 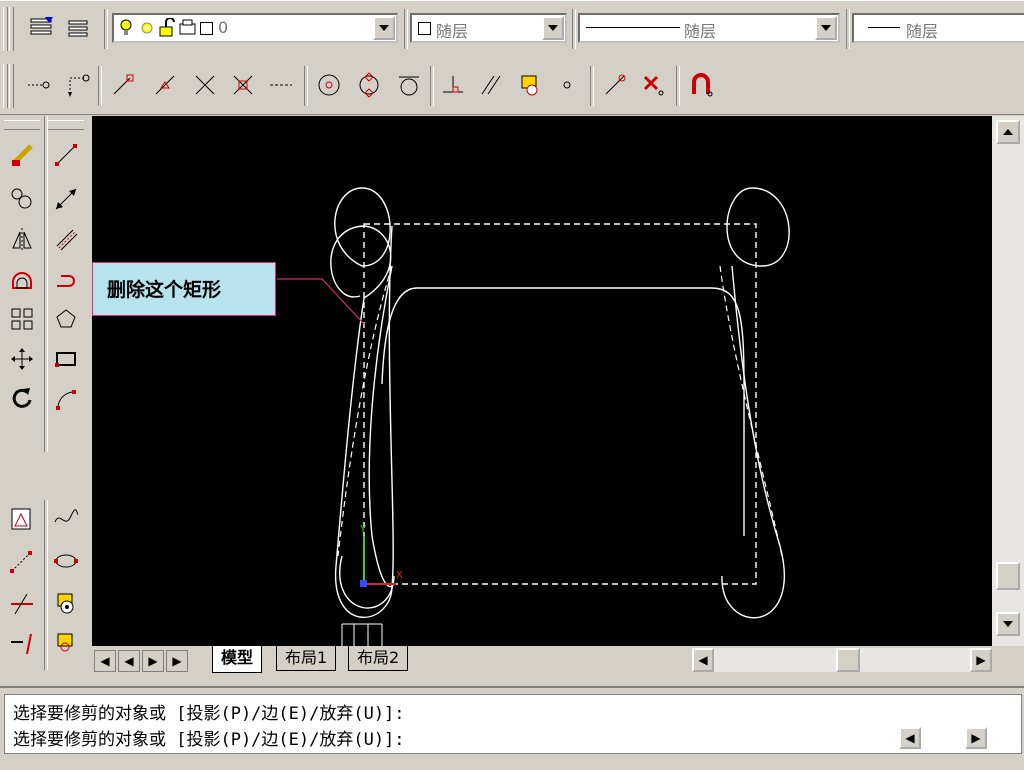 I want to click on construction-line-icon, so click(x=66, y=199).